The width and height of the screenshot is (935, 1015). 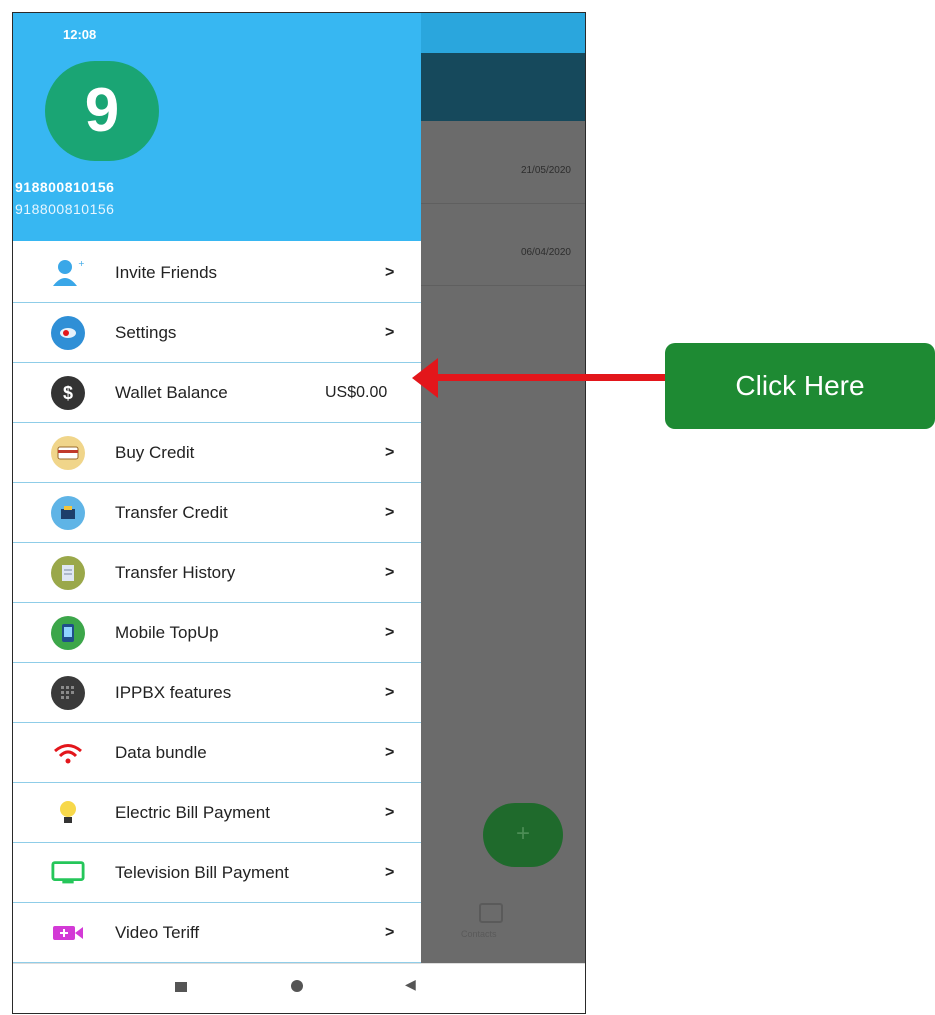 I want to click on arrow-line, so click(x=549, y=377).